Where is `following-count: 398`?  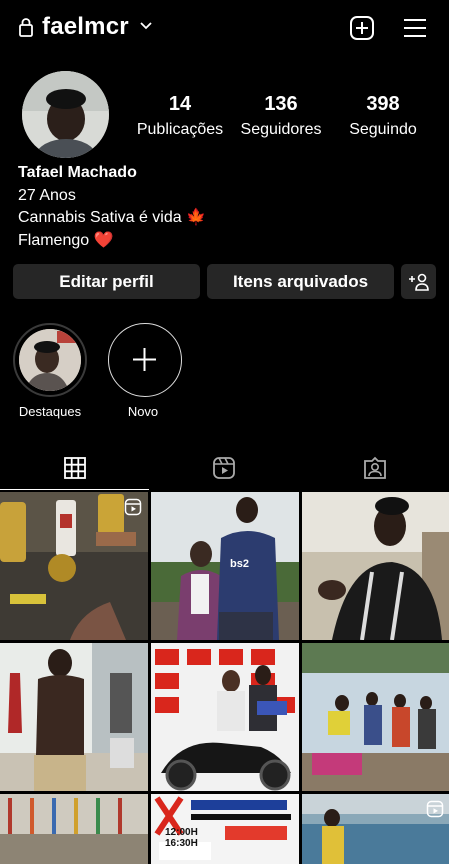
following-count: 398 is located at coordinates (383, 104).